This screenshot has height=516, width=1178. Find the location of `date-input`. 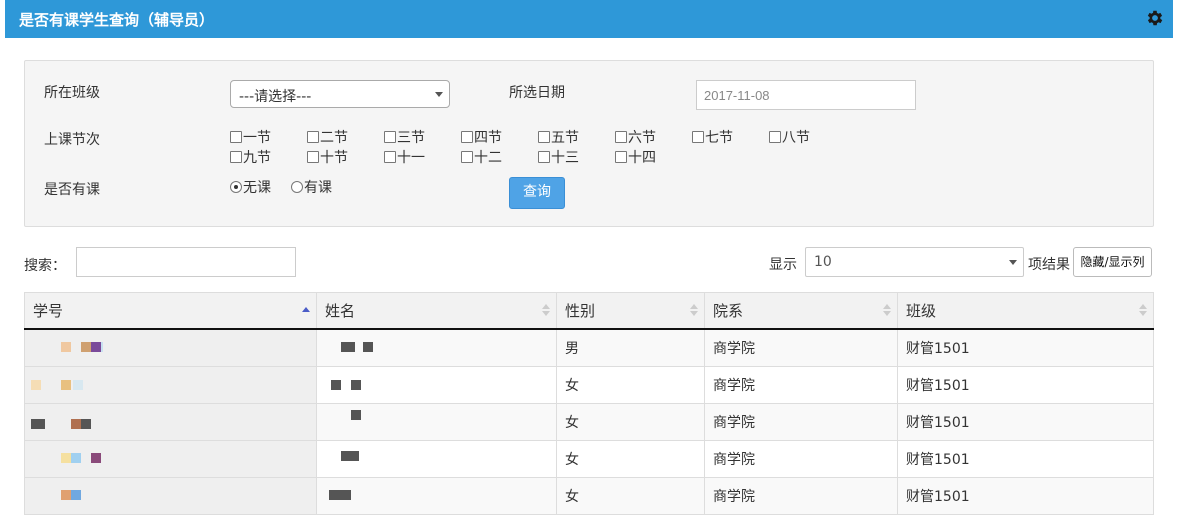

date-input is located at coordinates (806, 95).